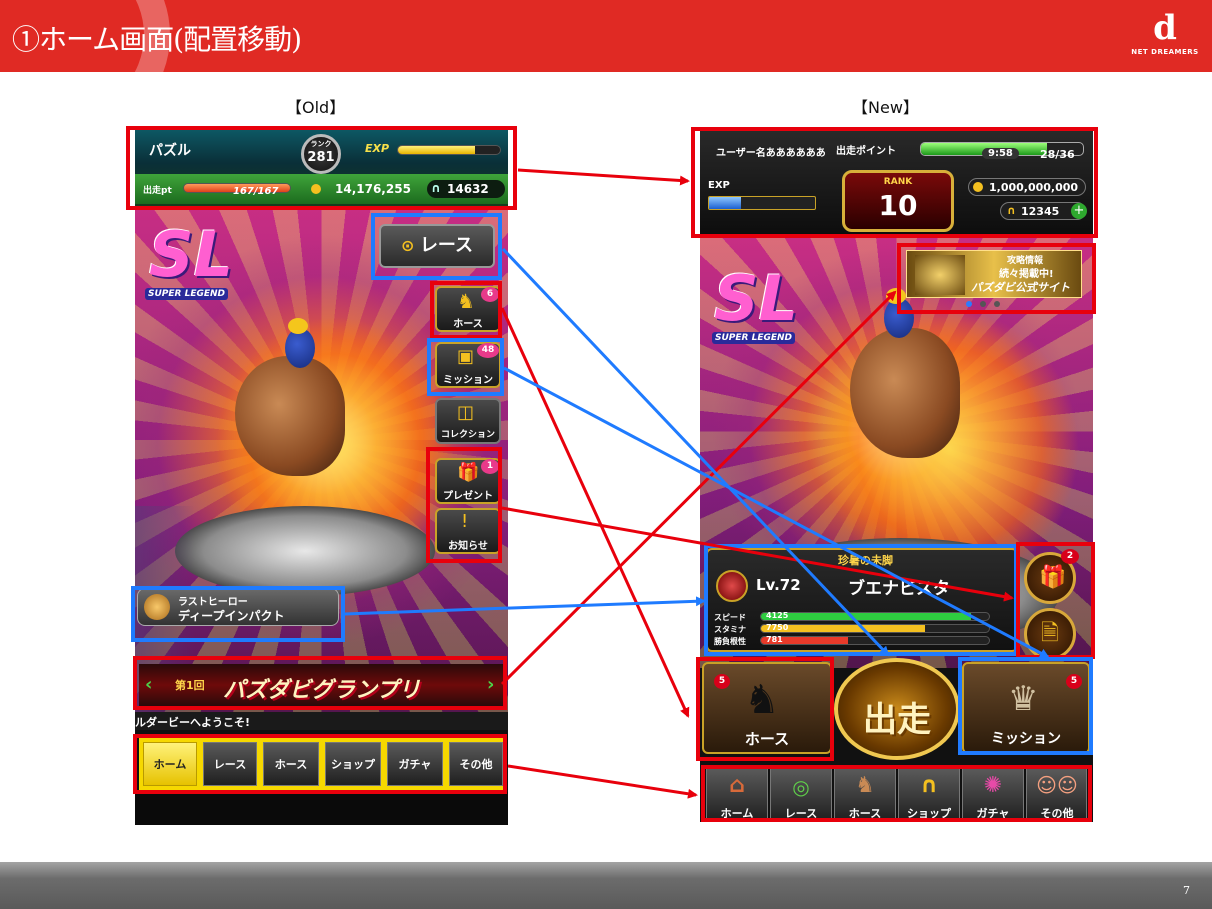  Describe the element at coordinates (771, 153) in the screenshot. I see `new-username: ユーザー名ああああああ` at that location.